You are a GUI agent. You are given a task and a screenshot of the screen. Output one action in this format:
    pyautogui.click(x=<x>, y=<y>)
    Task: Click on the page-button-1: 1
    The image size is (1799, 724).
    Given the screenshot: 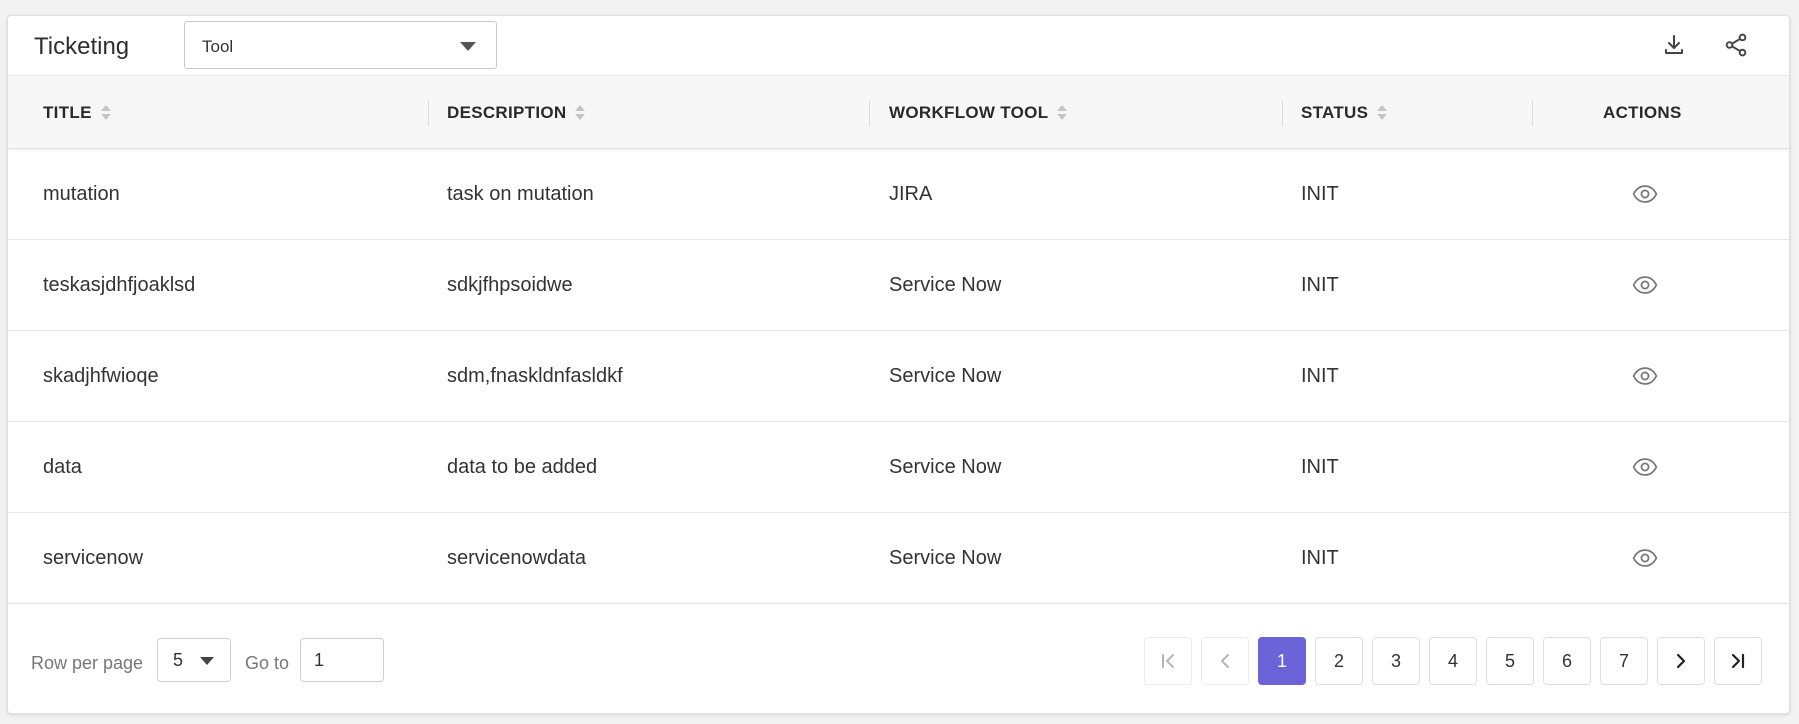 What is the action you would take?
    pyautogui.click(x=1282, y=661)
    